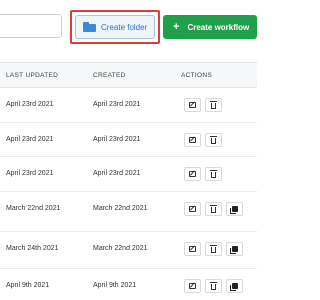  What do you see at coordinates (124, 27) in the screenshot?
I see `create-folder-label: Create folder` at bounding box center [124, 27].